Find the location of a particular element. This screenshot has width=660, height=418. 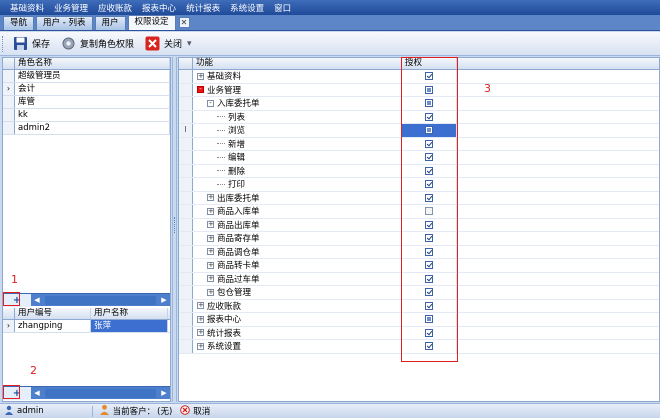

column-role-name: 角色名称 is located at coordinates (92, 63).